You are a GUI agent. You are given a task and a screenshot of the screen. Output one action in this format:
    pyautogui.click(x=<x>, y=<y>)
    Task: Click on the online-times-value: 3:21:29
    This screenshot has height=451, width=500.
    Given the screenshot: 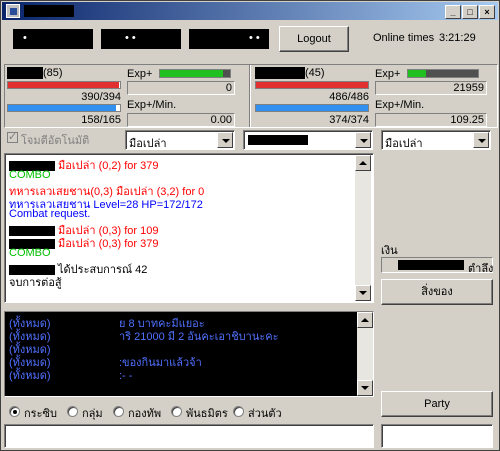 What is the action you would take?
    pyautogui.click(x=457, y=38)
    